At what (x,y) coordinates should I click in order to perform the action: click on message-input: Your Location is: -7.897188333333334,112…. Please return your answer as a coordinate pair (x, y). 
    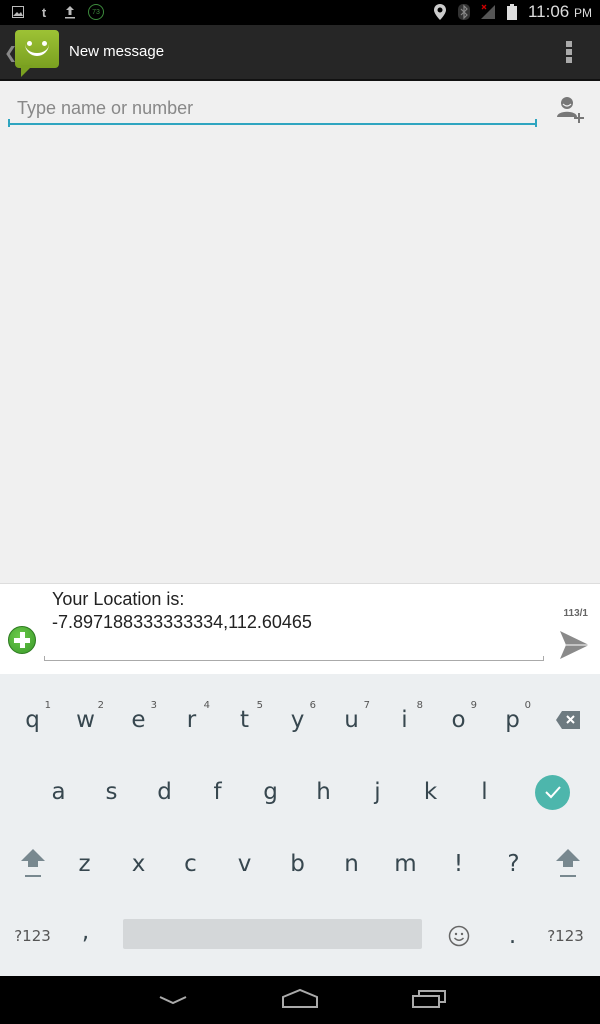
    Looking at the image, I should click on (297, 611).